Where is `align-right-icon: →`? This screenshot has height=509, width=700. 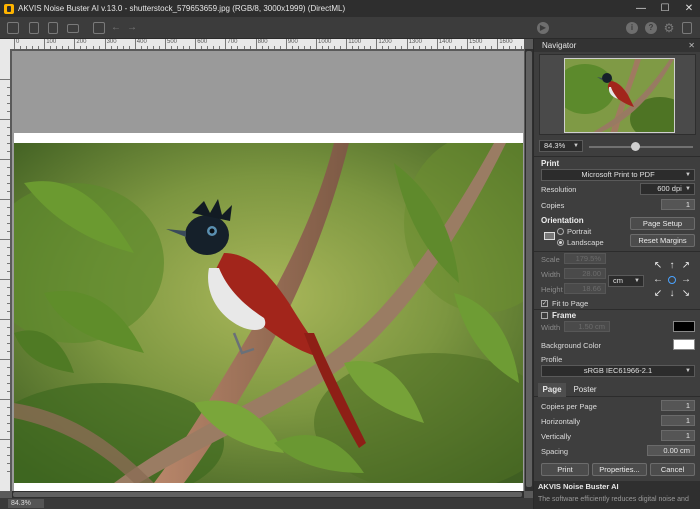 align-right-icon: → is located at coordinates (686, 280).